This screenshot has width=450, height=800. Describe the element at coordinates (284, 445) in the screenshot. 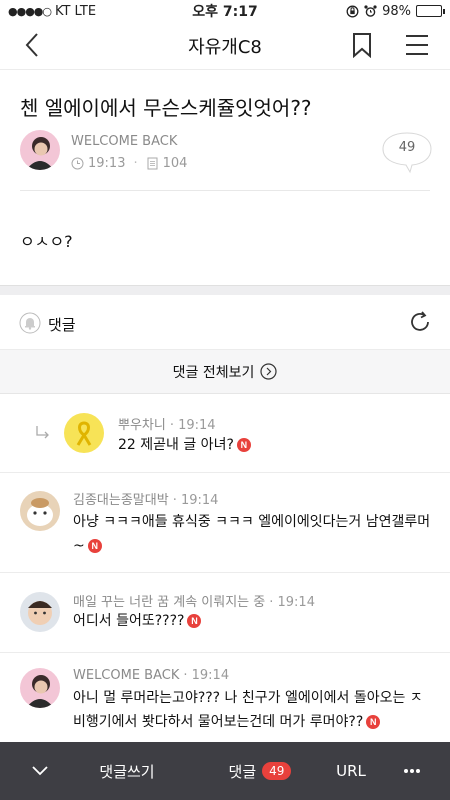

I see `comment-text: 22 제곧내 글 아녀? N` at that location.